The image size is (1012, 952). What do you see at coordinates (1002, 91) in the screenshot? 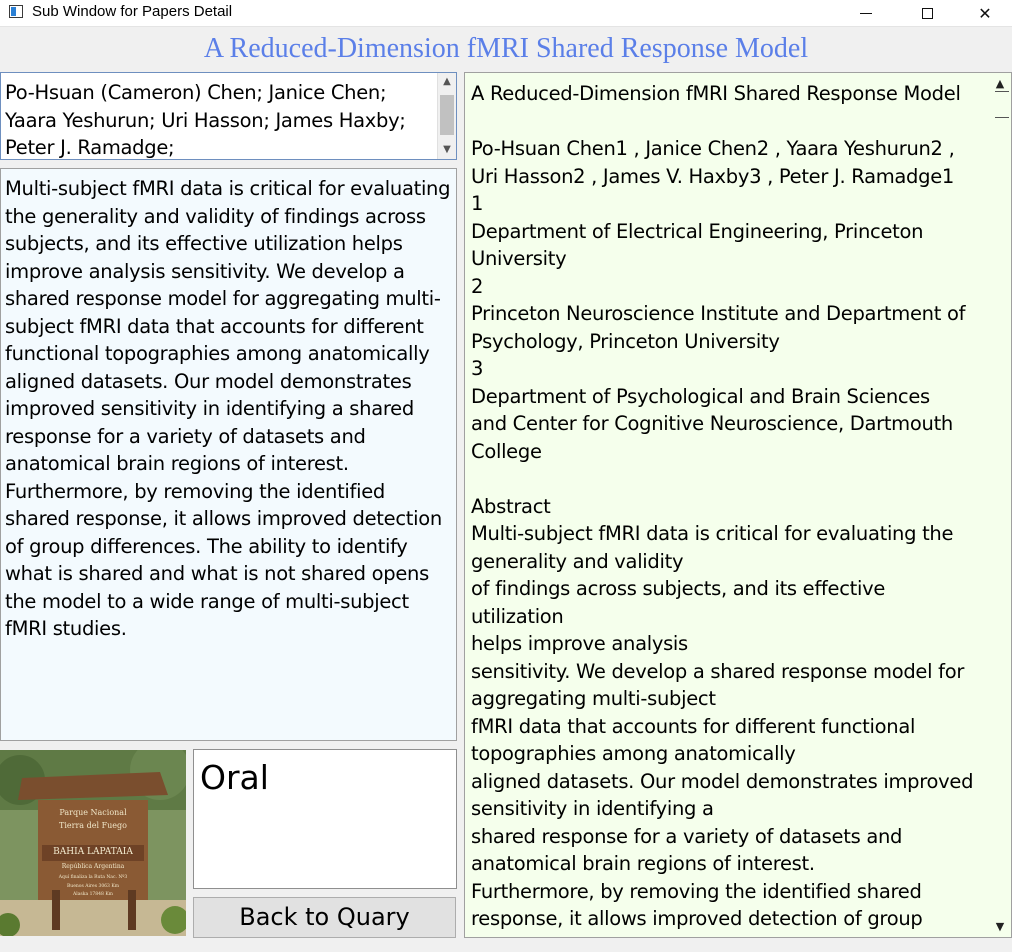
I see `scroll-track-mark` at bounding box center [1002, 91].